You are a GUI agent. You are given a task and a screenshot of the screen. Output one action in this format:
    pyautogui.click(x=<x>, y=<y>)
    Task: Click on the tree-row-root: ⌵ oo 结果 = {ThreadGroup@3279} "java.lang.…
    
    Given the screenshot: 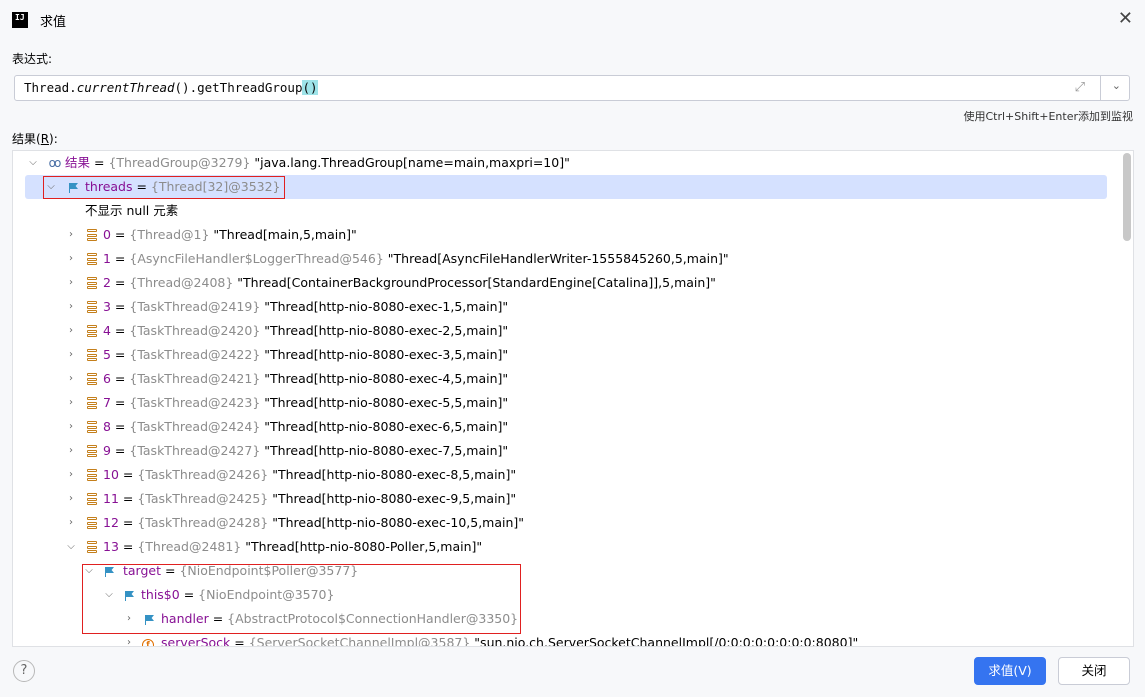 What is the action you would take?
    pyautogui.click(x=560, y=163)
    